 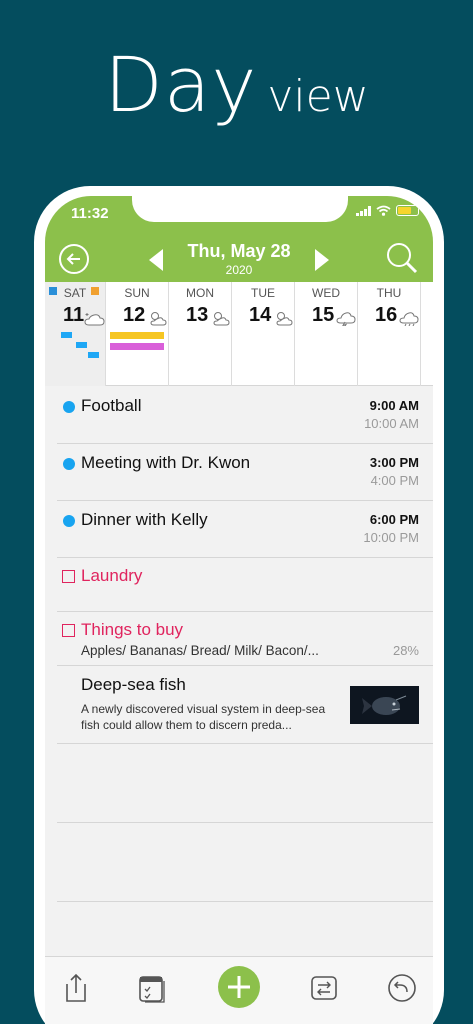 I want to click on event-title: Meeting with Dr. Kwon, so click(x=166, y=462).